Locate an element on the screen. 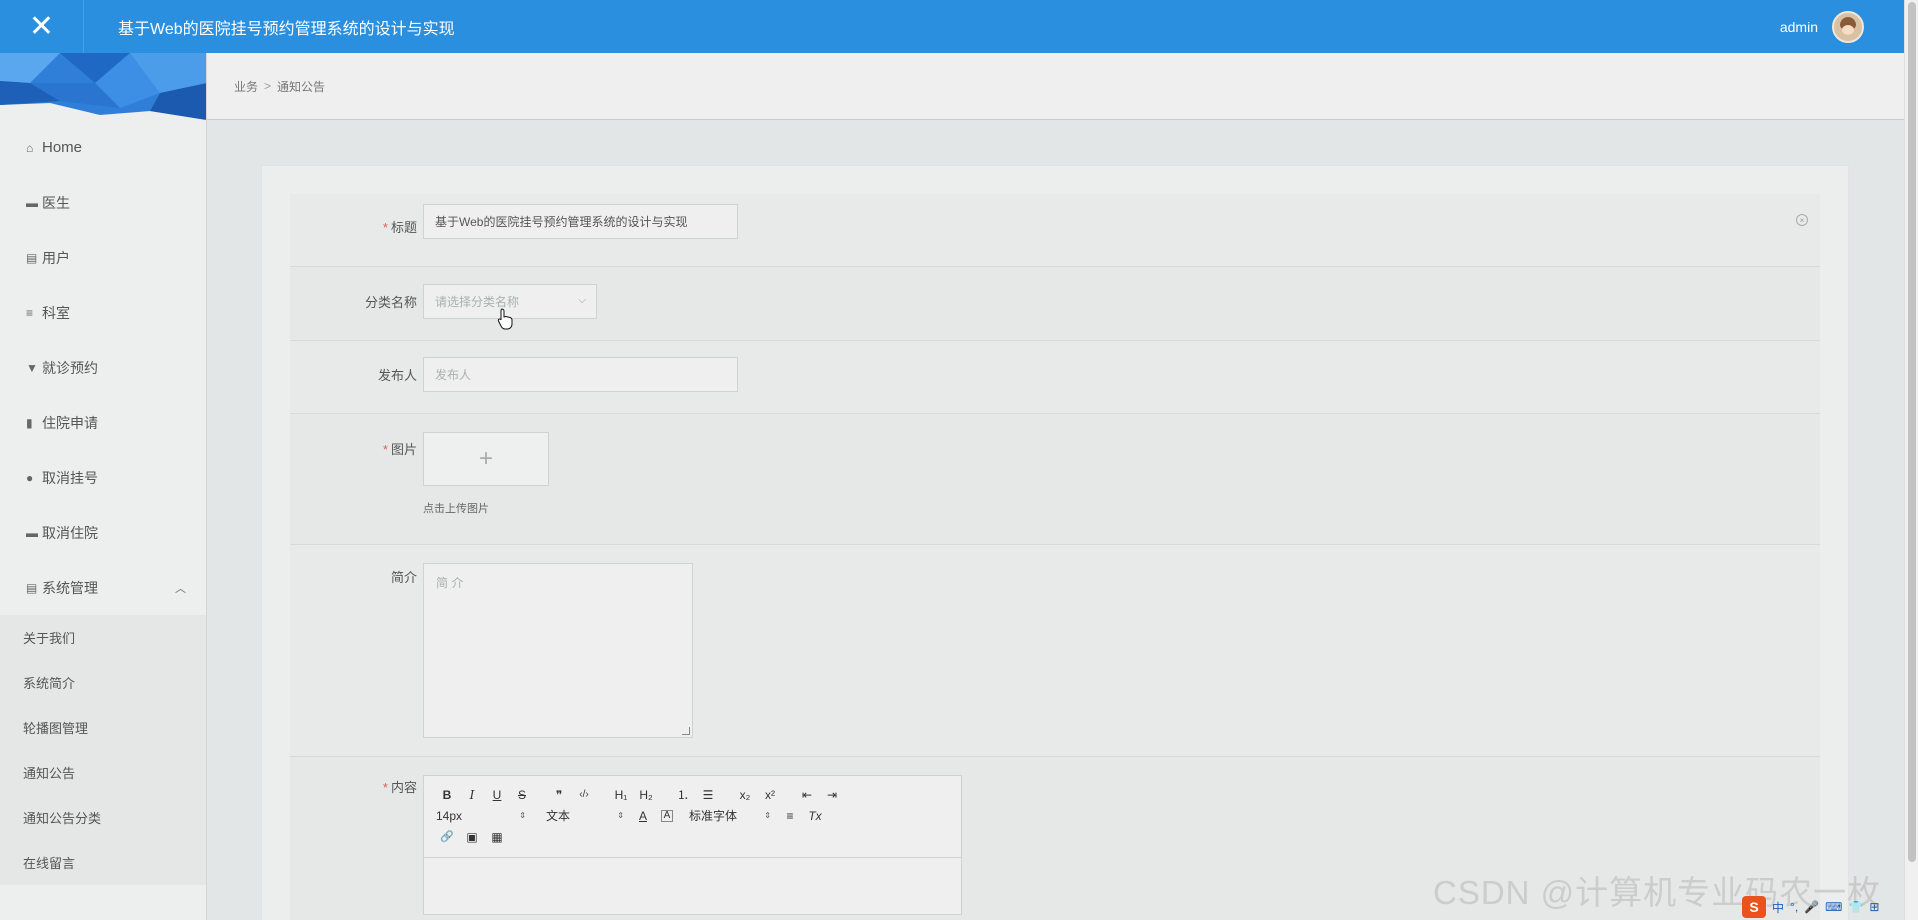  toolbar-row: 14px ⇕ 文本 ⇕ A A 标准字体 ⇕ ≡ Tx is located at coordinates (692, 815).